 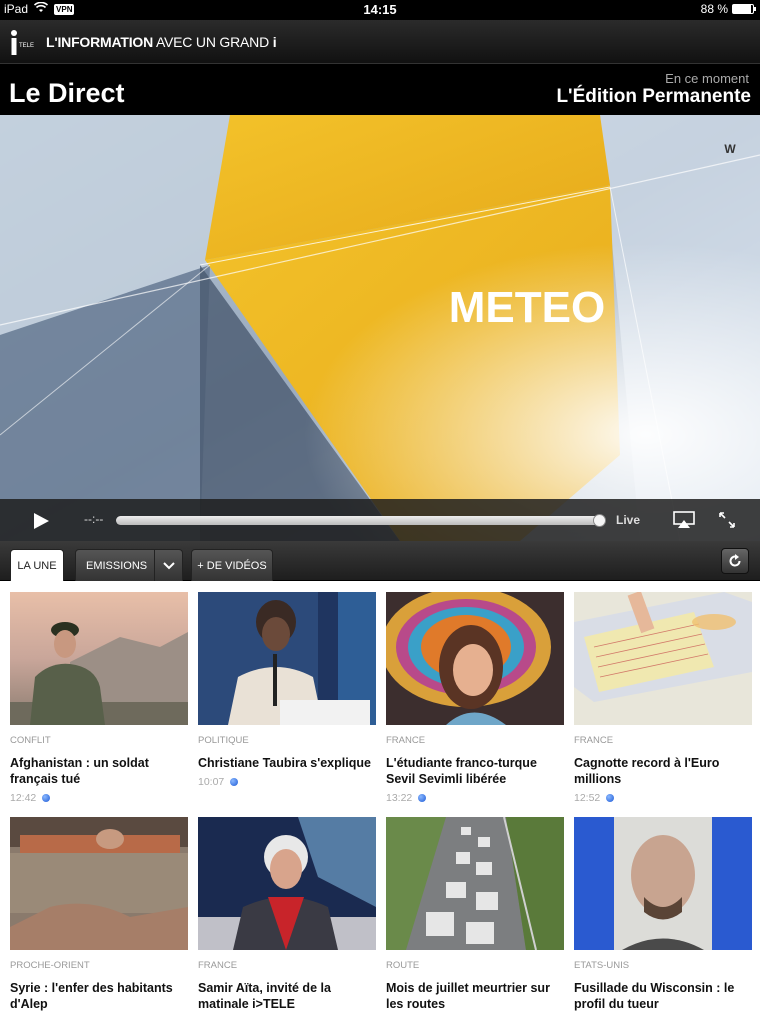 I want to click on progress-bar, so click(x=359, y=520).